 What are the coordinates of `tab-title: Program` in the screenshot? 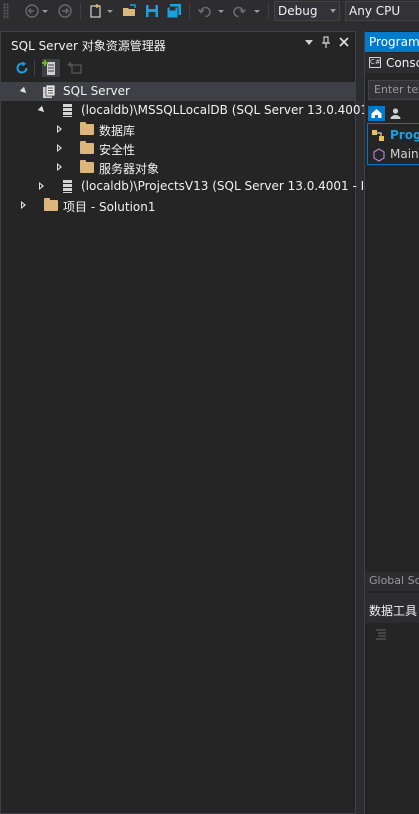 It's located at (394, 42).